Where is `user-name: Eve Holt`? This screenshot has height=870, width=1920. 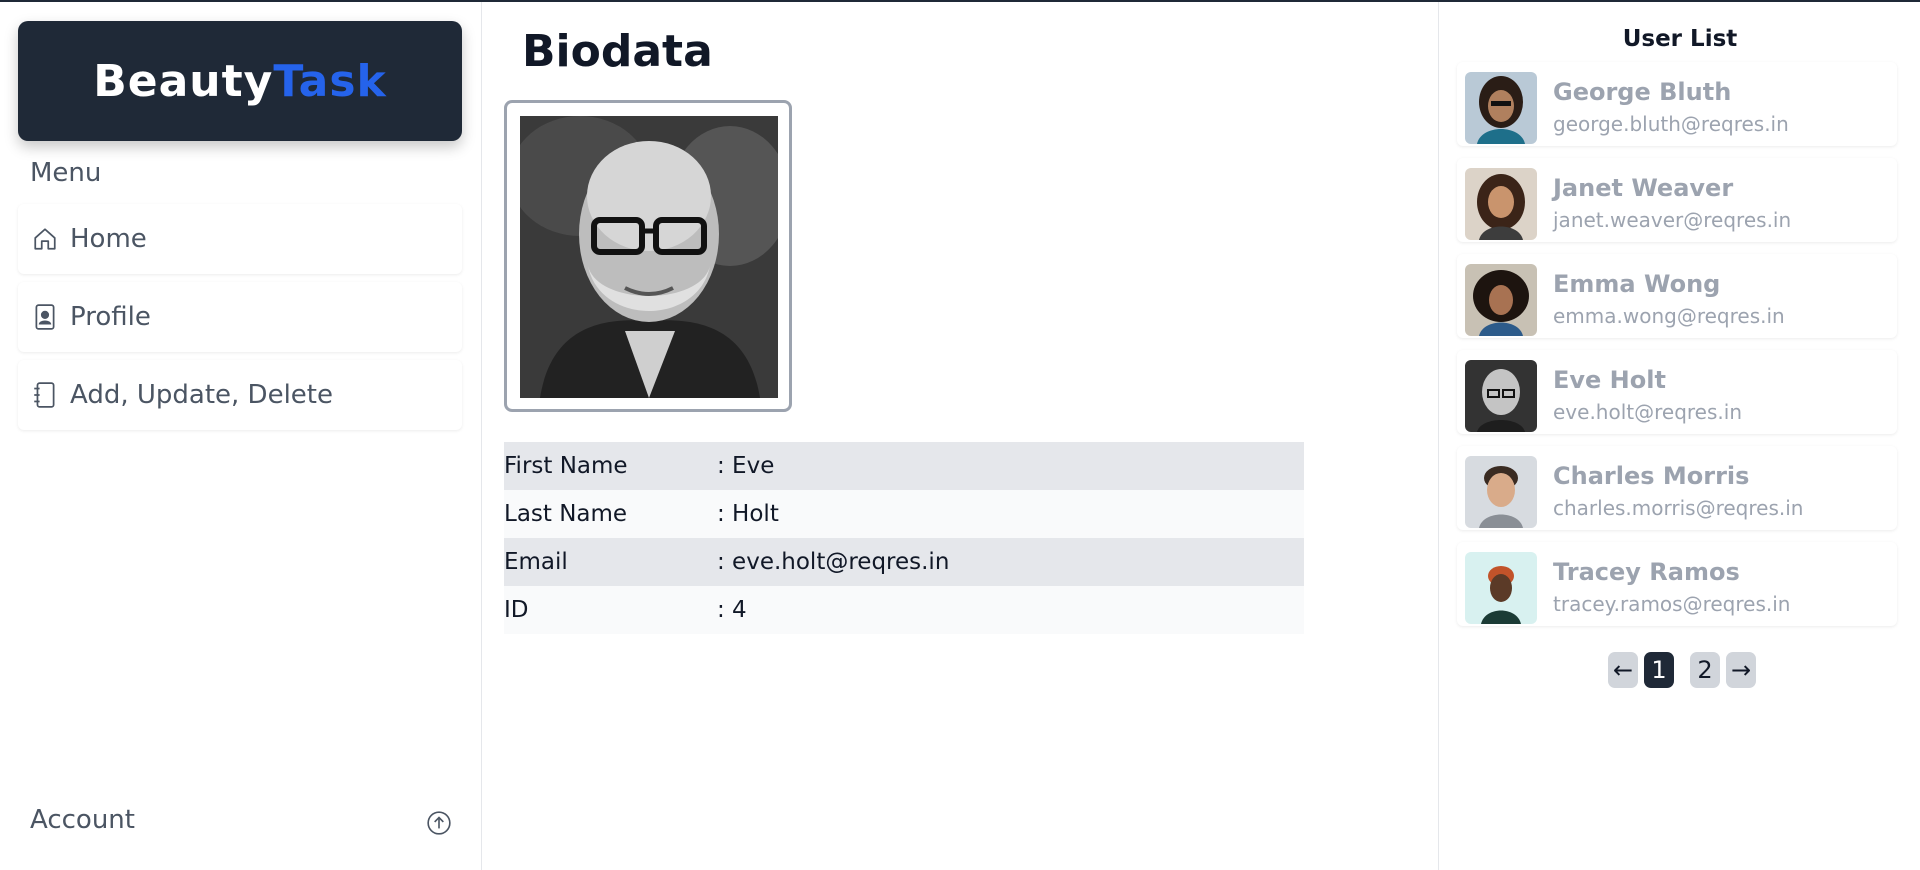
user-name: Eve Holt is located at coordinates (1609, 380).